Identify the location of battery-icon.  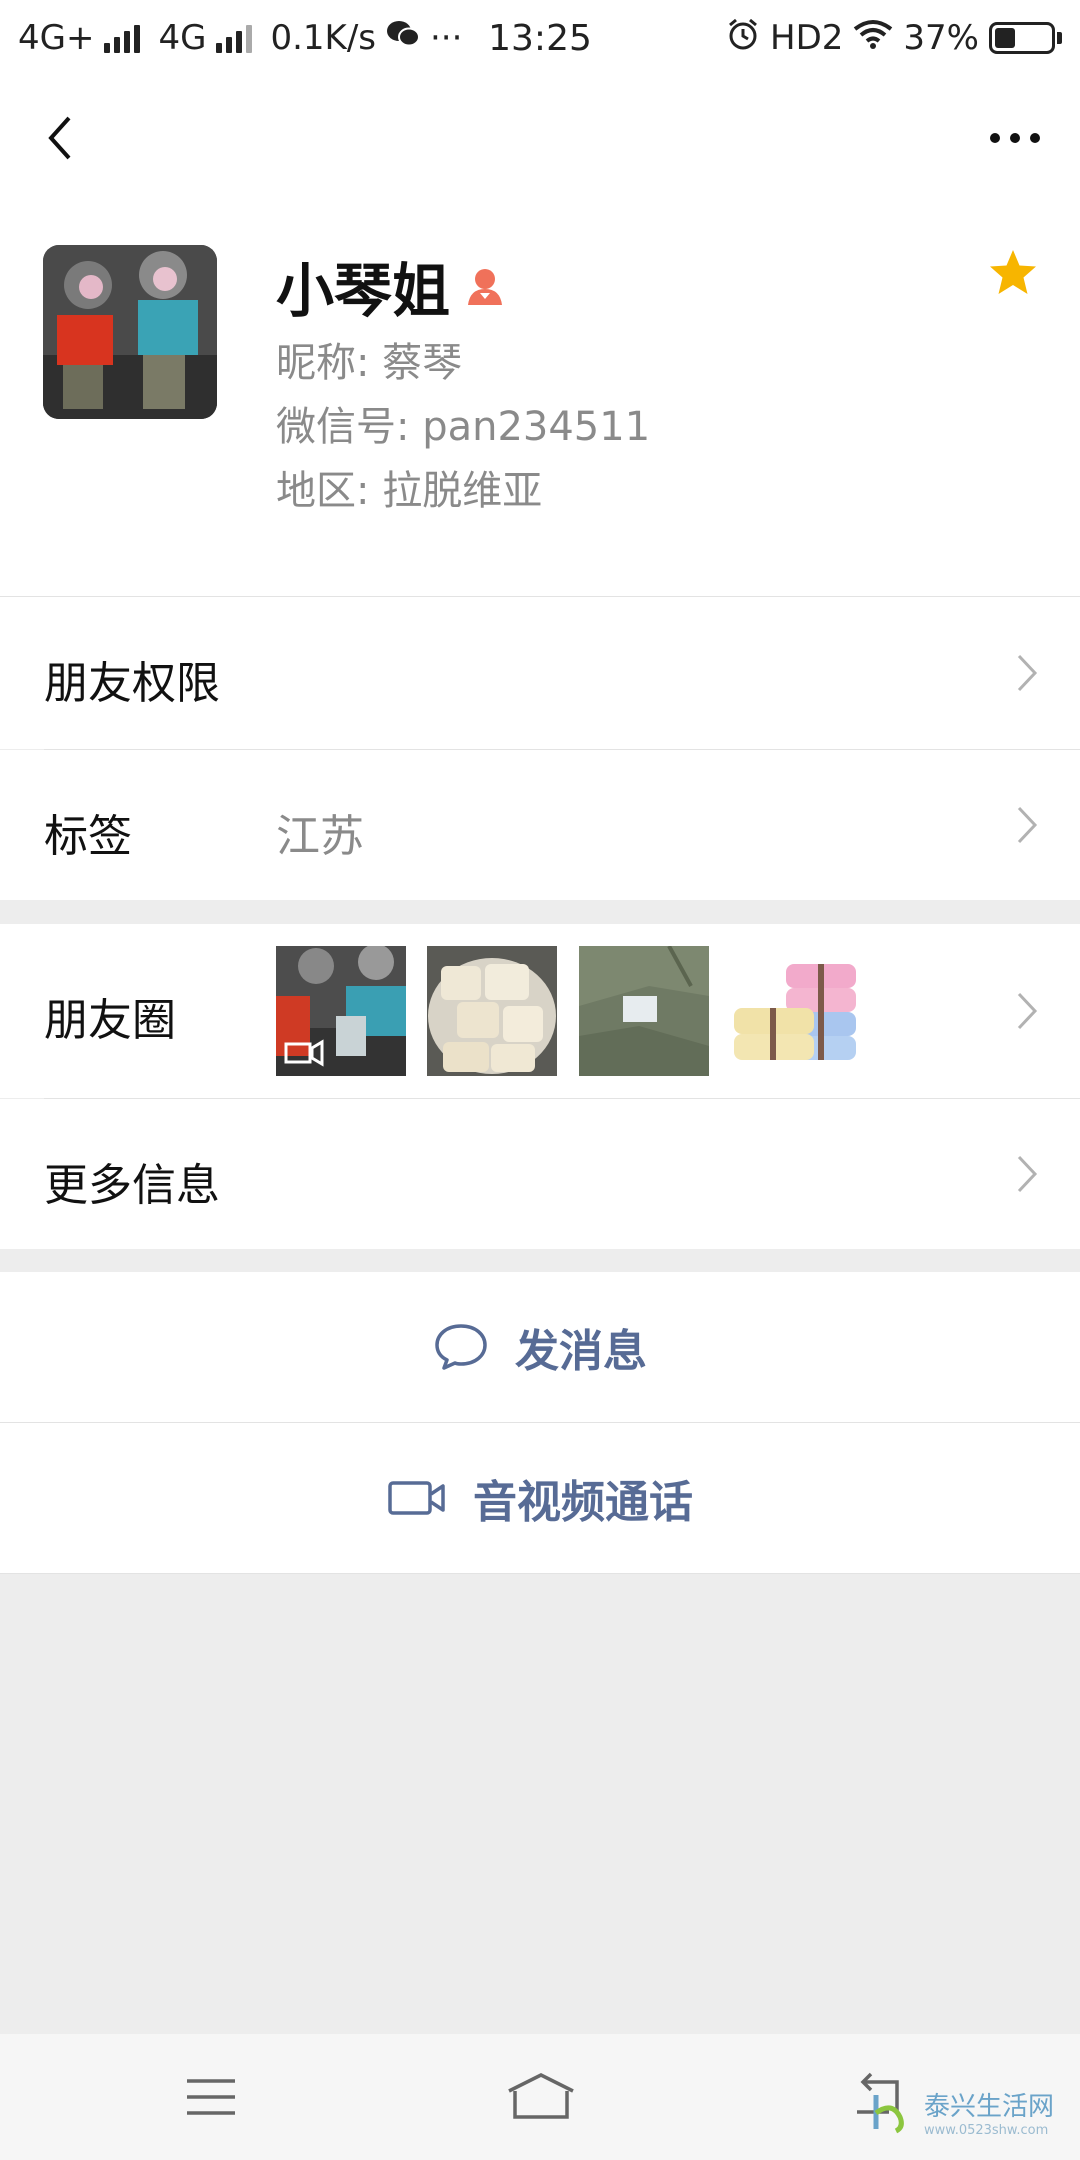
(1025, 38).